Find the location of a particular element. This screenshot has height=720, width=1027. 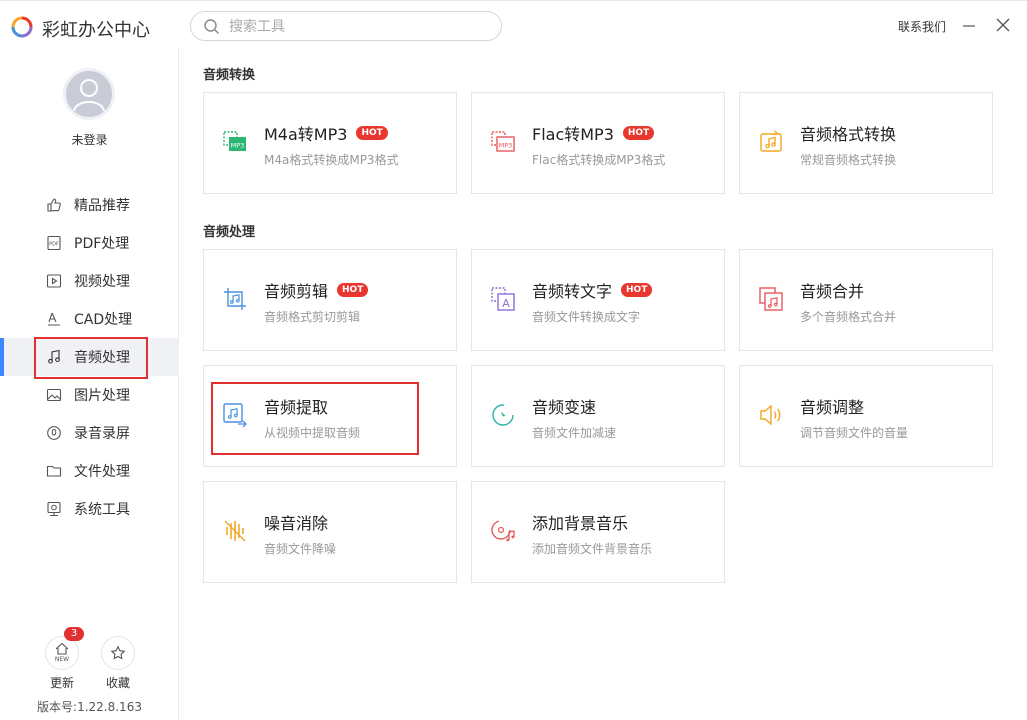

sidebar-item-pdf: PDF PDF处理 is located at coordinates (89, 243).